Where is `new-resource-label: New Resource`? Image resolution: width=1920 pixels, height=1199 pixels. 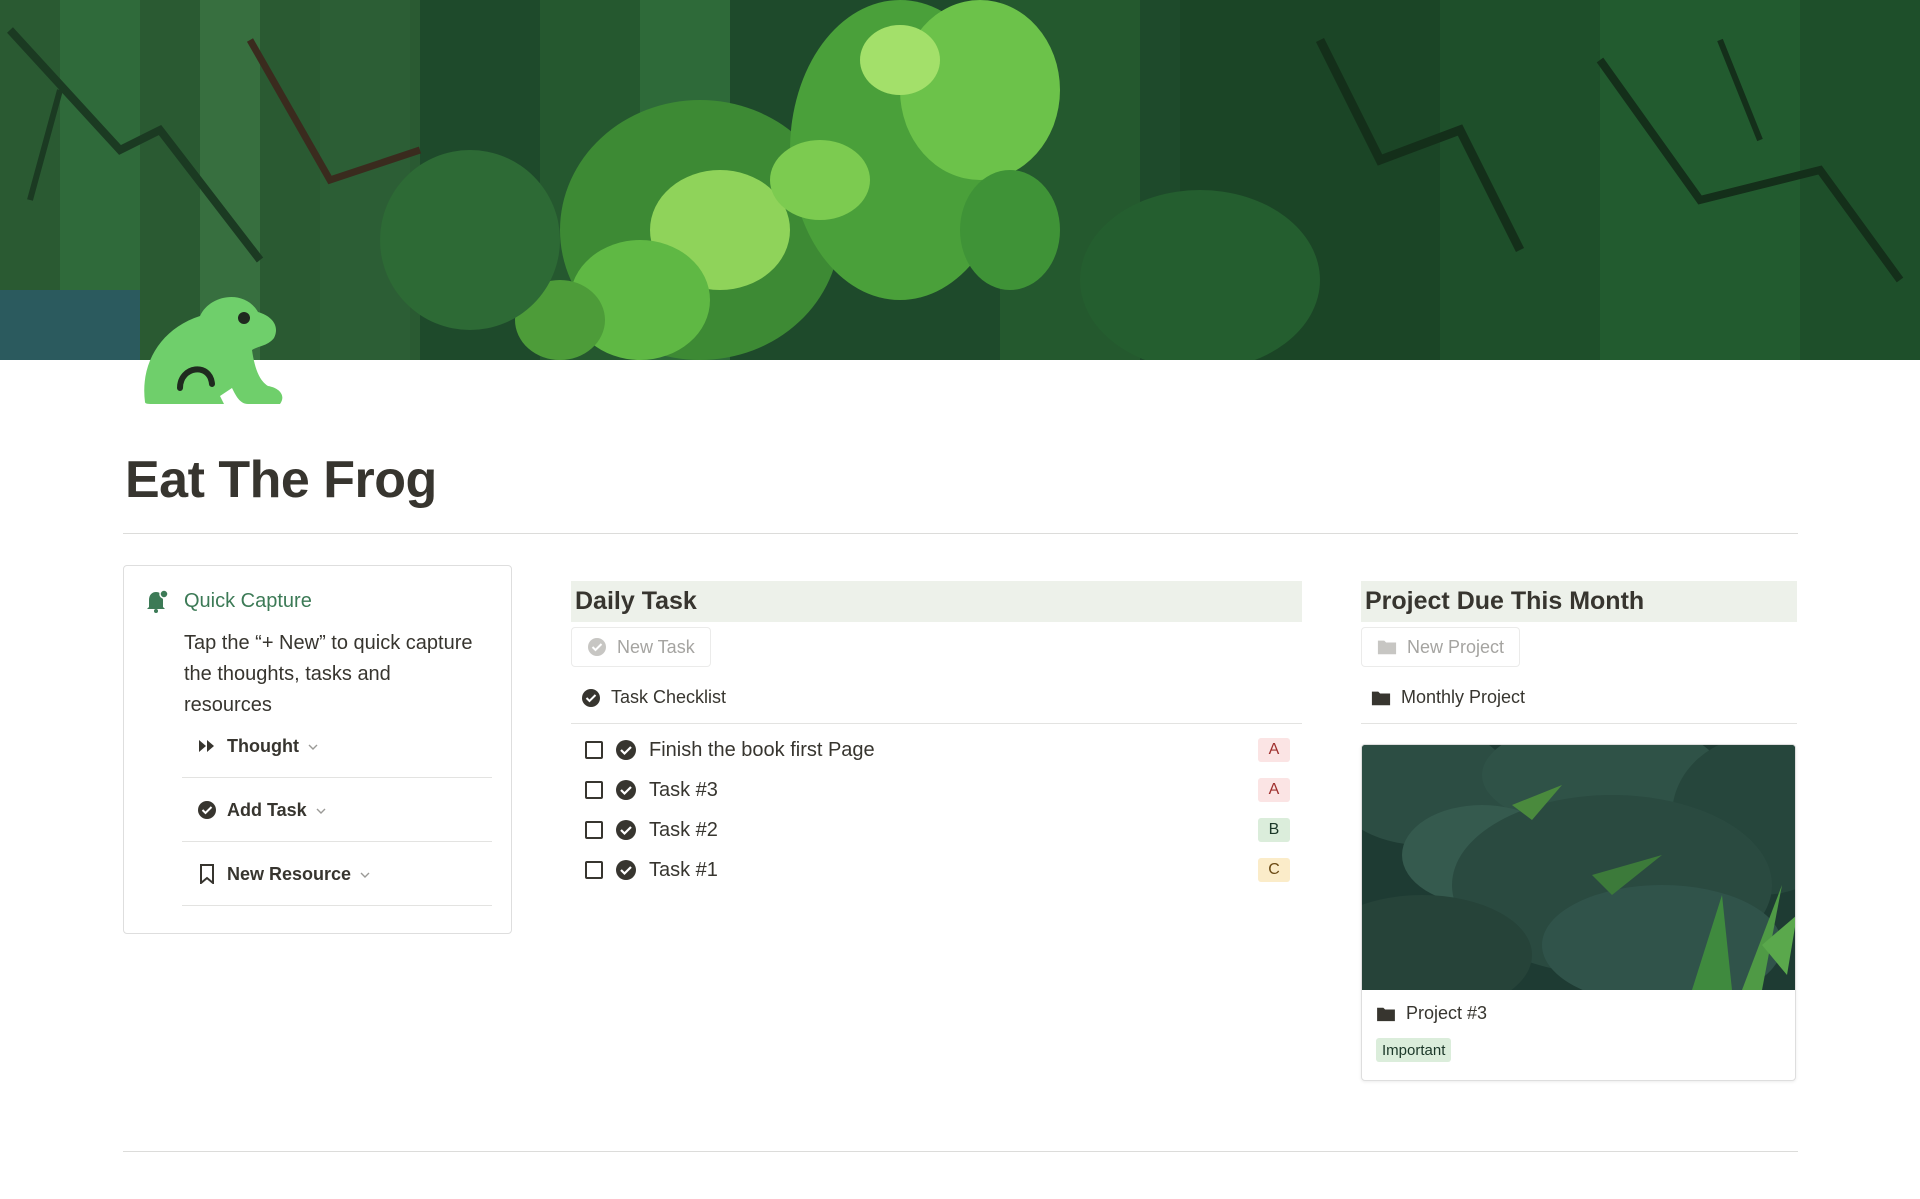
new-resource-label: New Resource is located at coordinates (289, 873).